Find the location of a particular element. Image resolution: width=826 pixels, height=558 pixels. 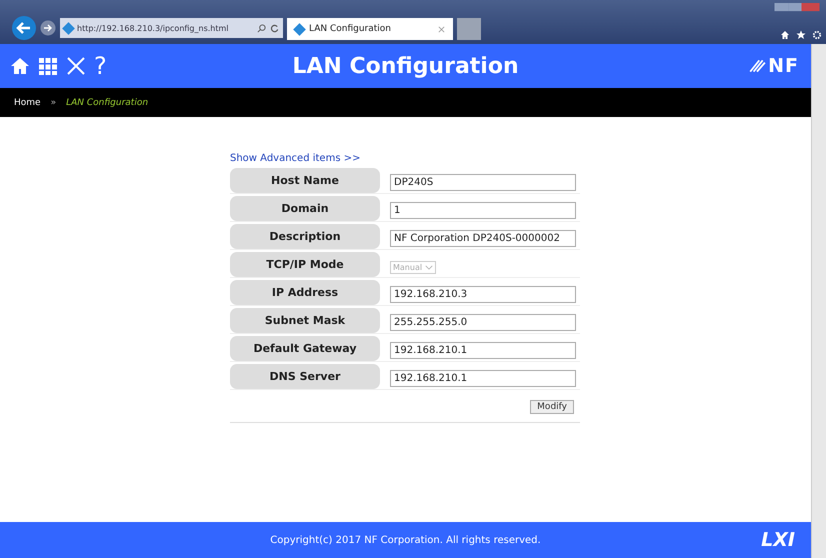

page-title: LAN Configuration is located at coordinates (405, 66).